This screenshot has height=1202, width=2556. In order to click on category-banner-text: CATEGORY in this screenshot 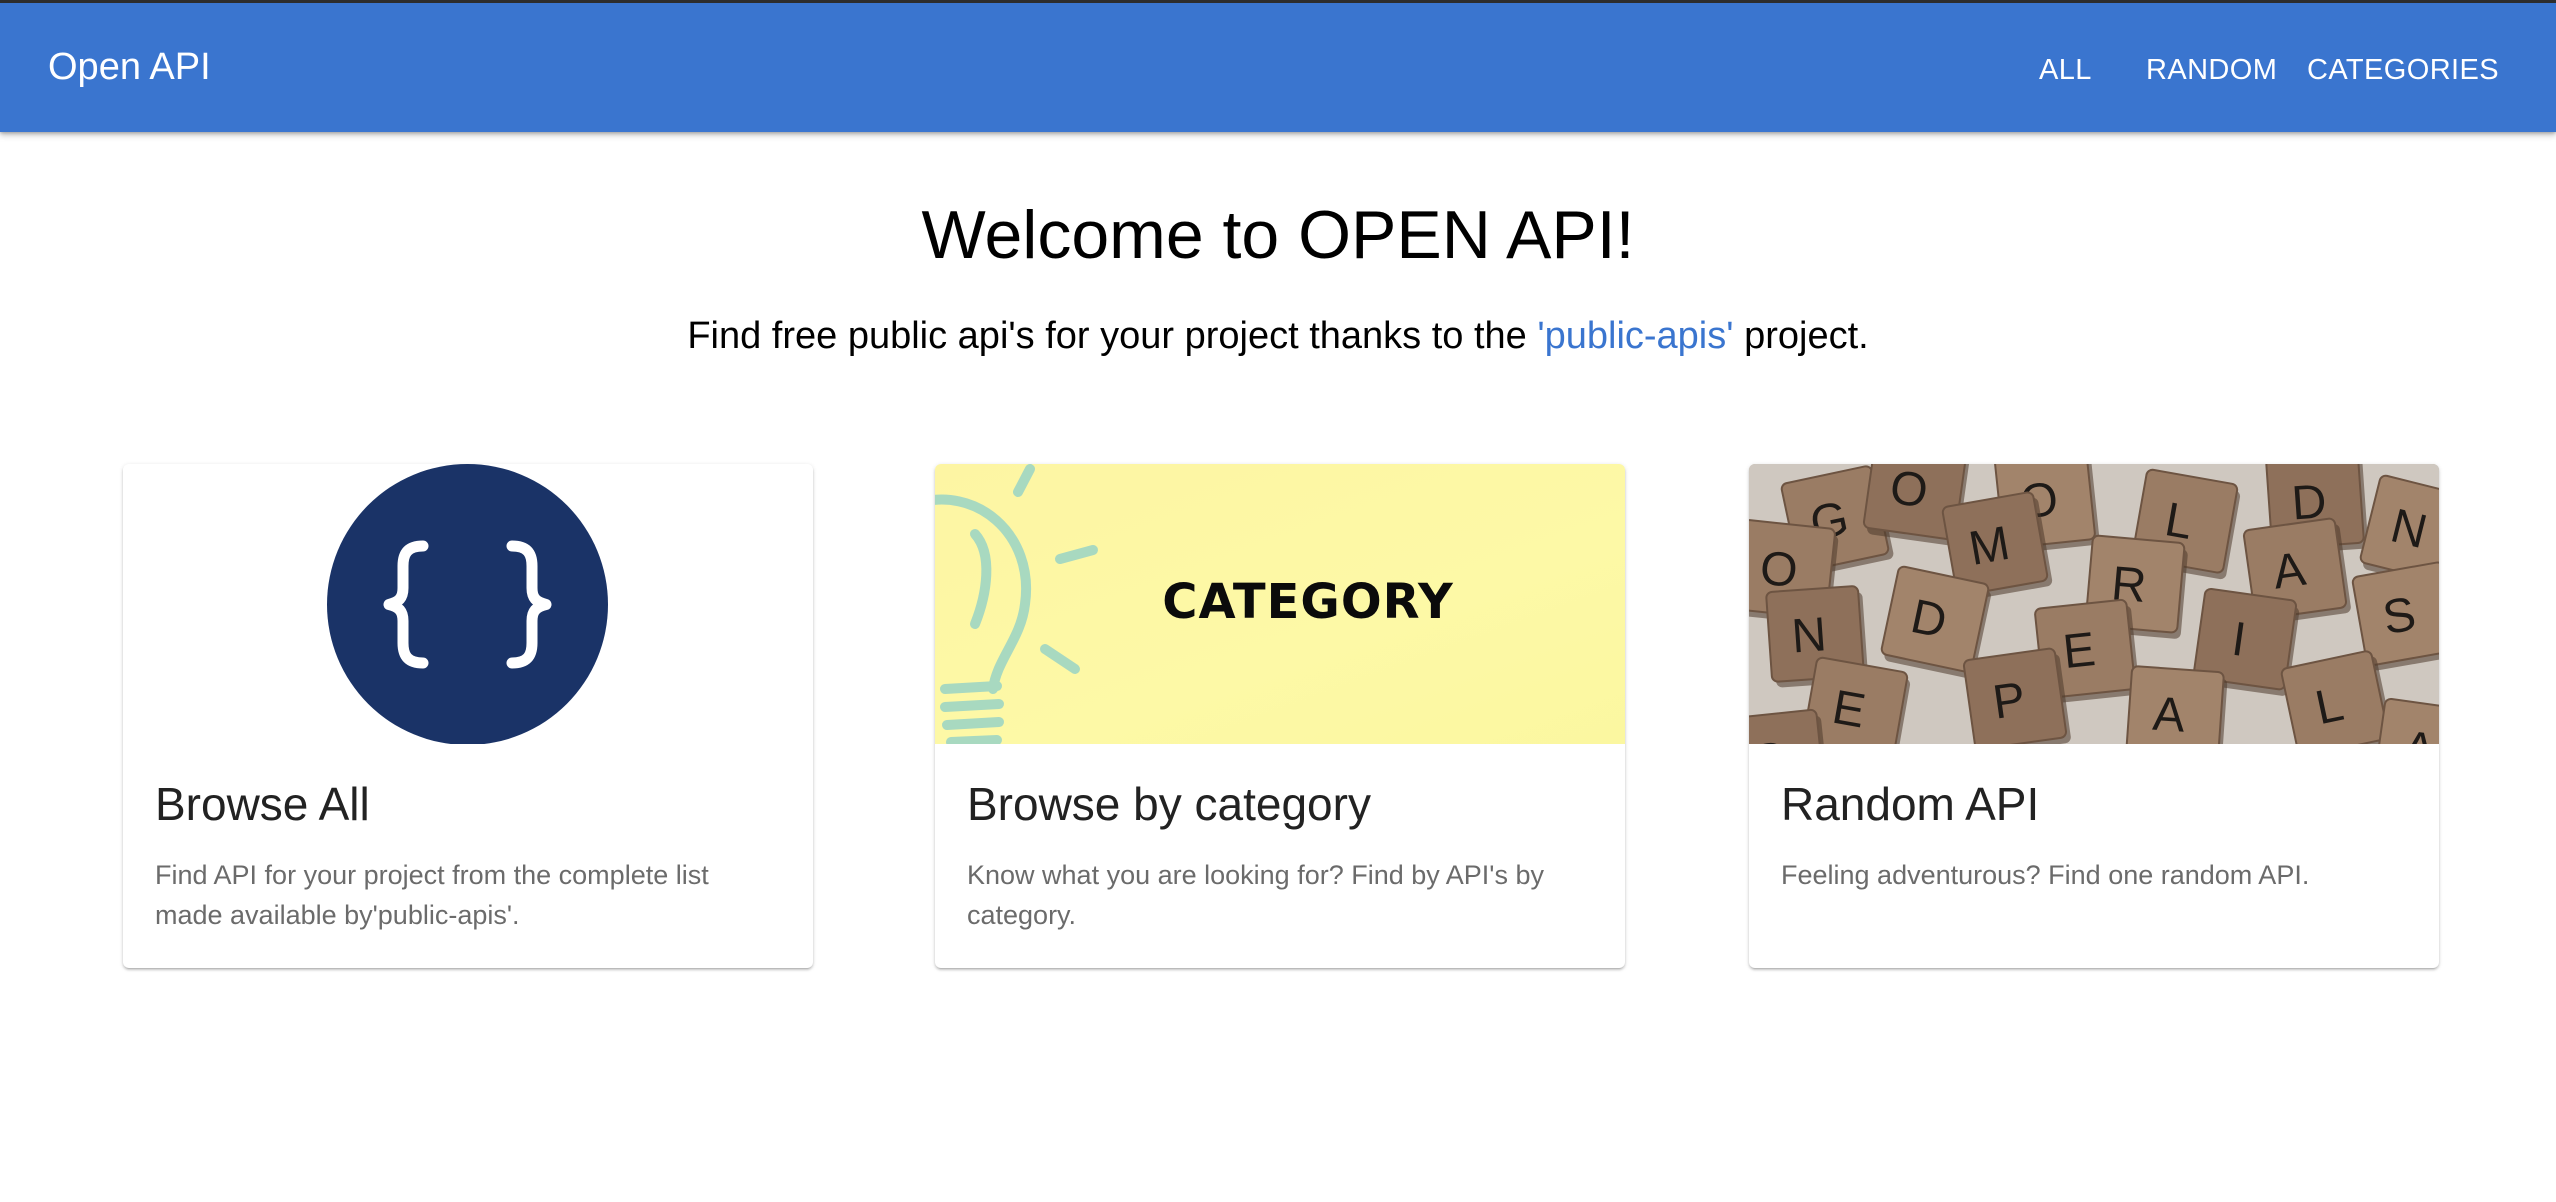, I will do `click(1308, 602)`.